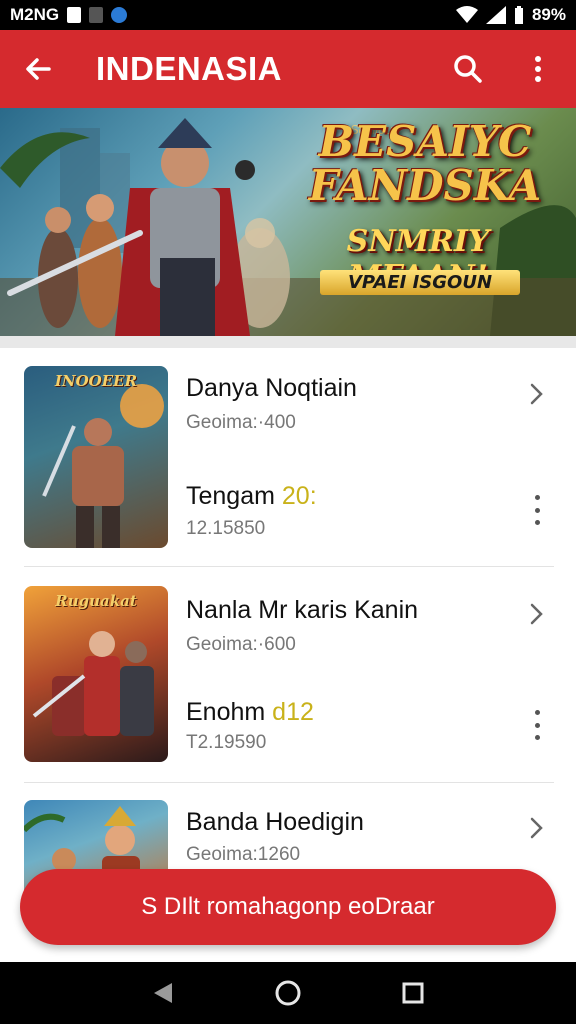 The width and height of the screenshot is (576, 1024). I want to click on subtitle-text: Enohm, so click(229, 712).